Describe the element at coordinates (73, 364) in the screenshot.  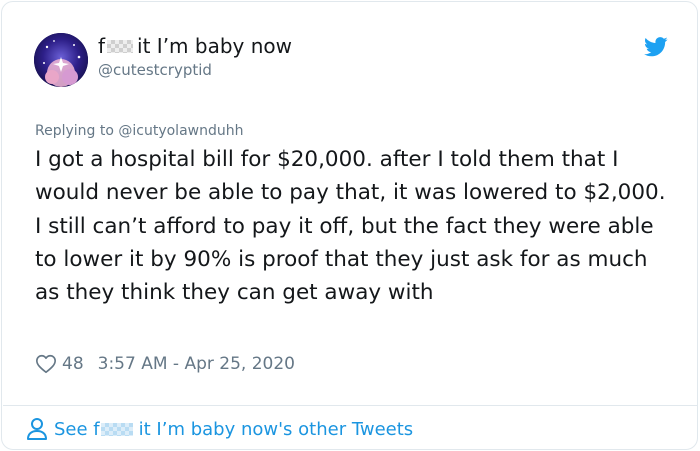
I see `like-count: 48` at that location.